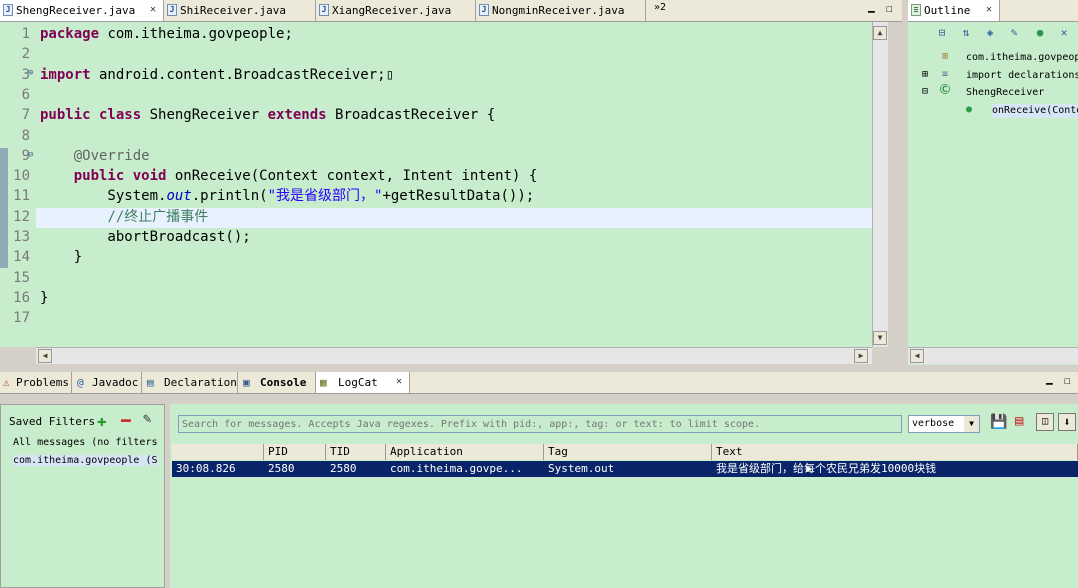 This screenshot has width=1078, height=588. Describe the element at coordinates (30, 155) in the screenshot. I see `fold-collapse-icon: ⊖` at that location.